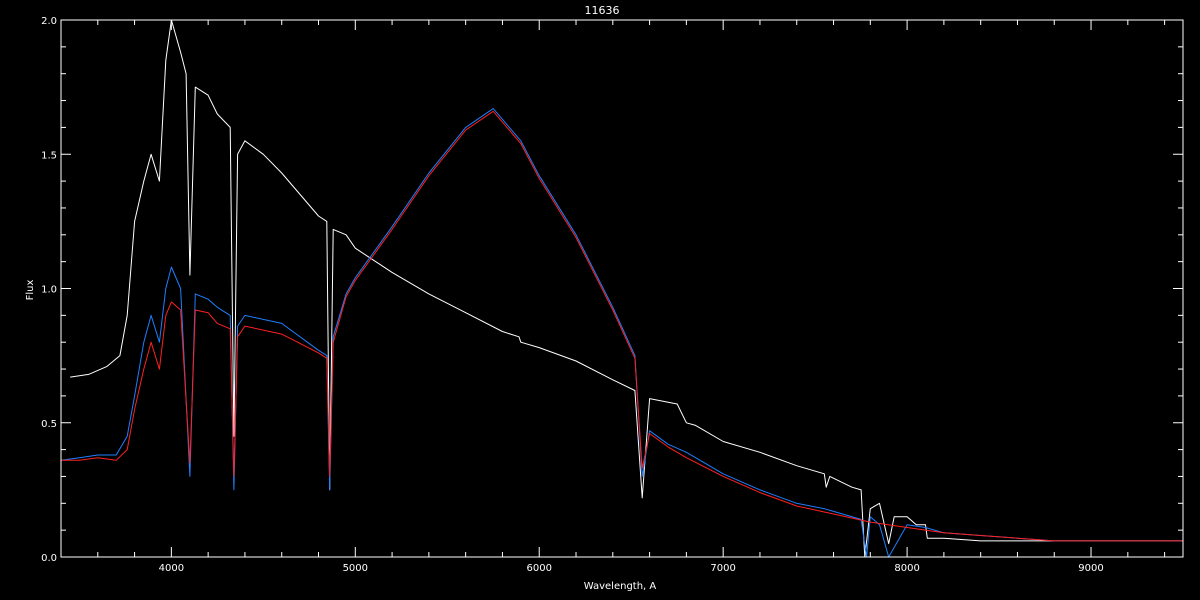 The height and width of the screenshot is (600, 1200). I want to click on x-tick-label: 8000, so click(906, 568).